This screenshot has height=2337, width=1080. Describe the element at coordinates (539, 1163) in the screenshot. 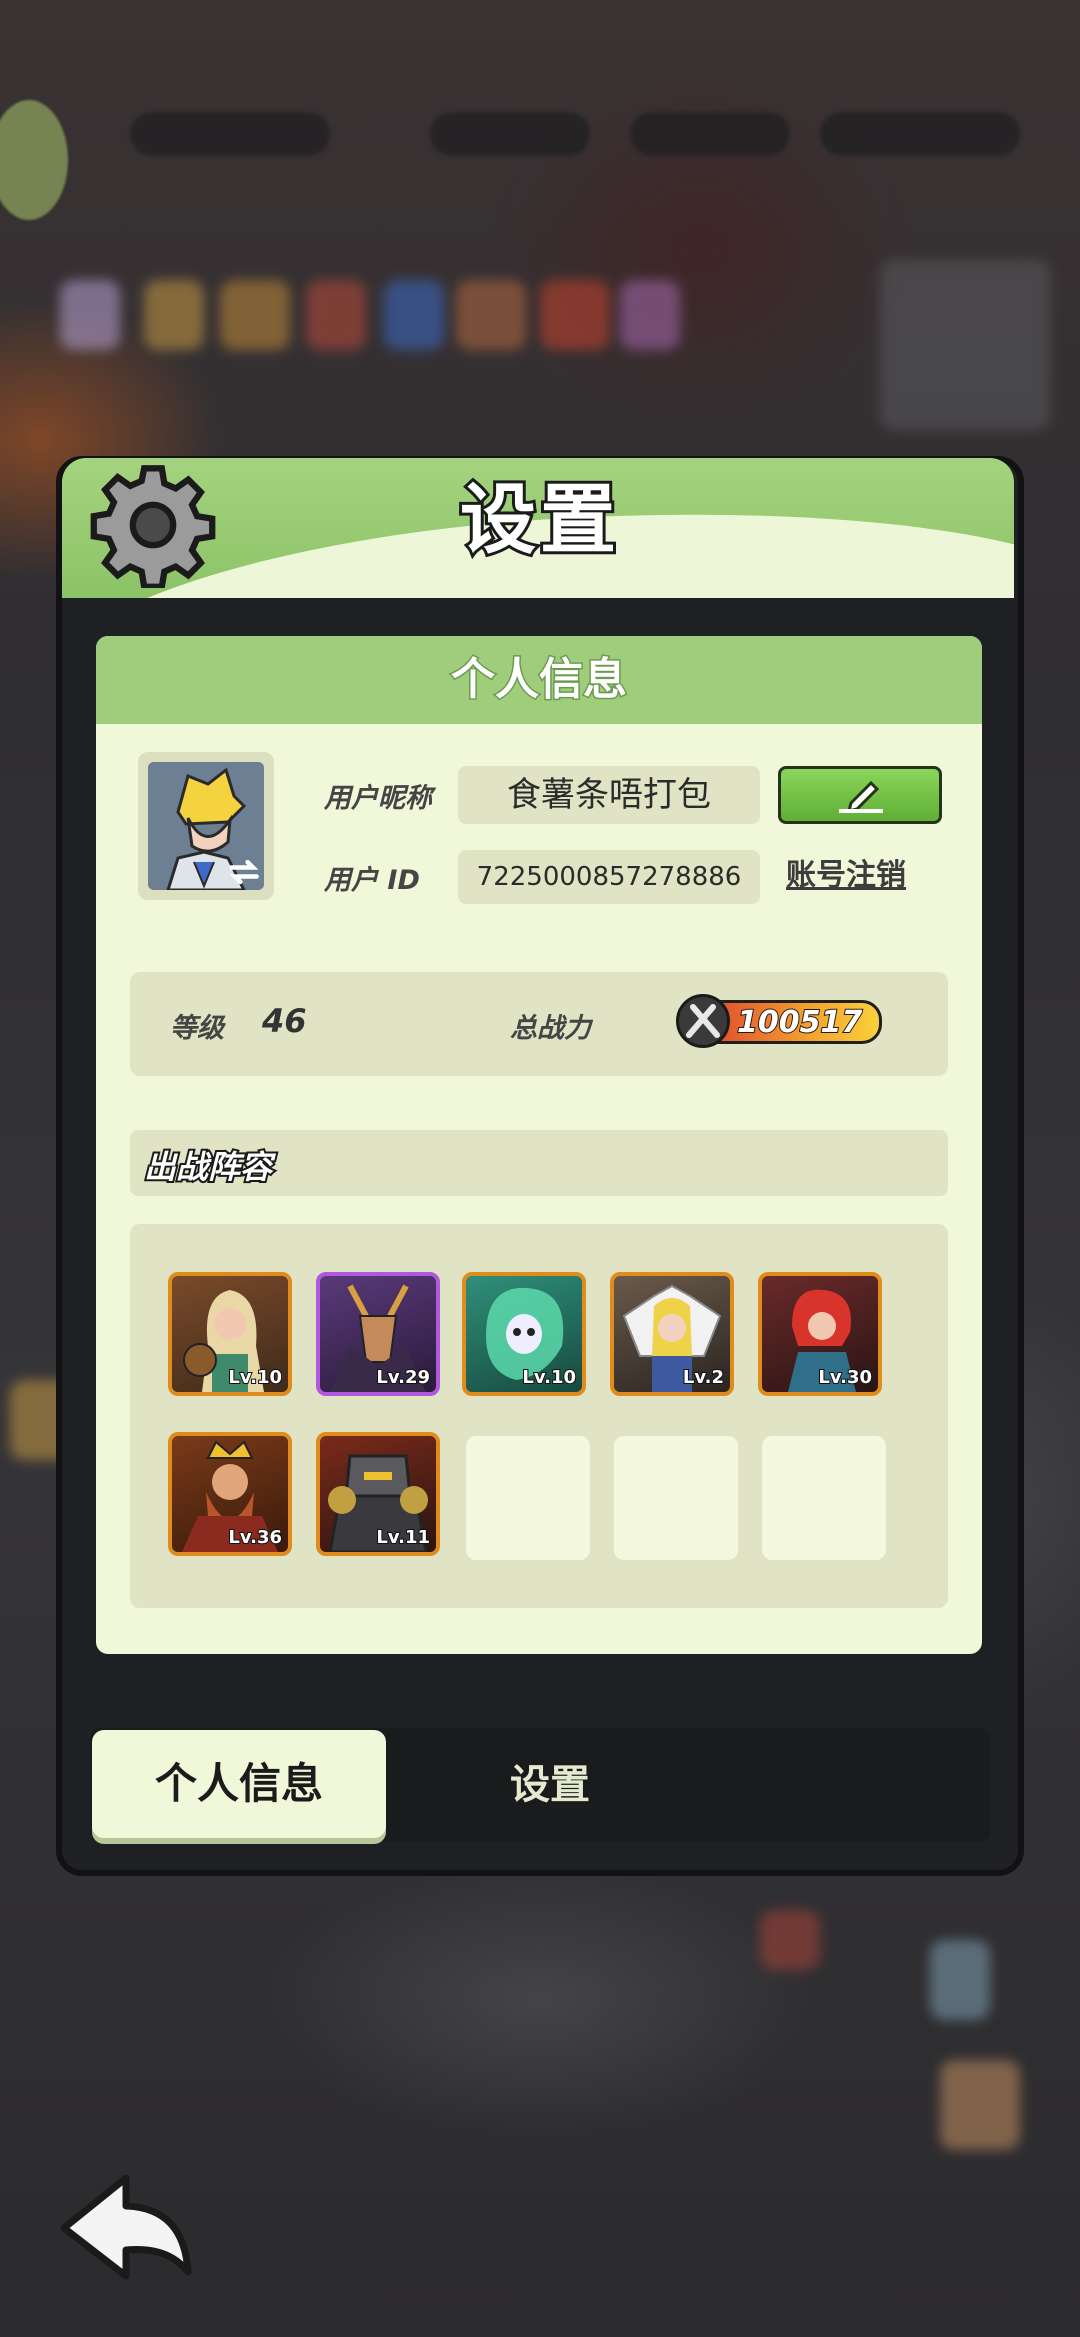

I see `lineup-header: 出战阵容` at that location.